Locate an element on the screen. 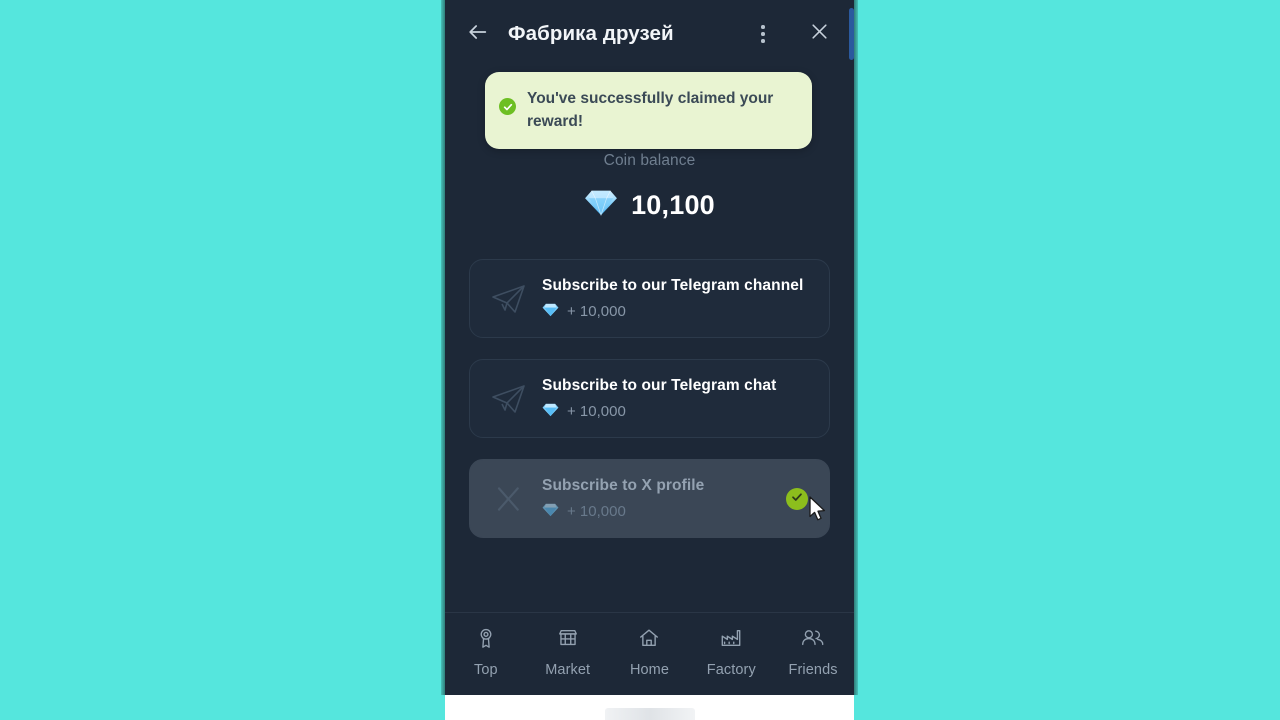 The image size is (1280, 720). panel-scrollbar-thumb is located at coordinates (851, 34).